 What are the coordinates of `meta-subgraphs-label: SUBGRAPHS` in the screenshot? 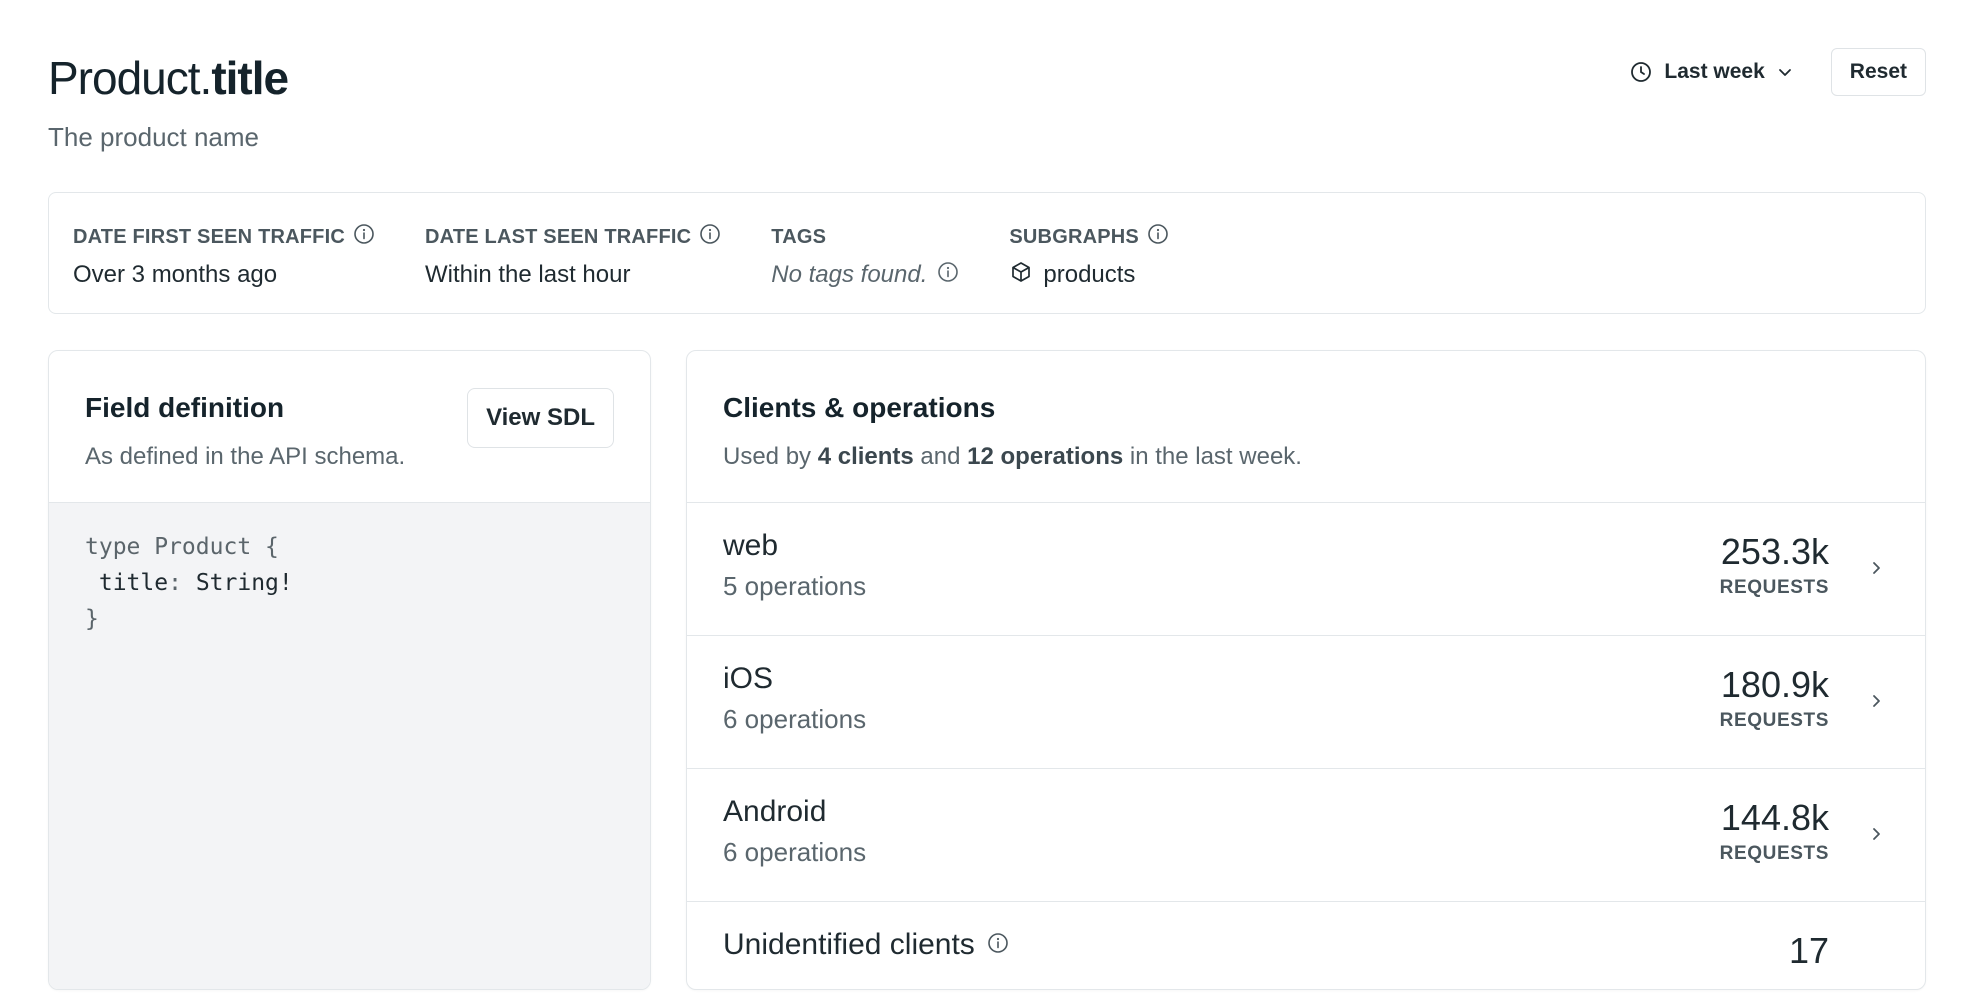 It's located at (1074, 236).